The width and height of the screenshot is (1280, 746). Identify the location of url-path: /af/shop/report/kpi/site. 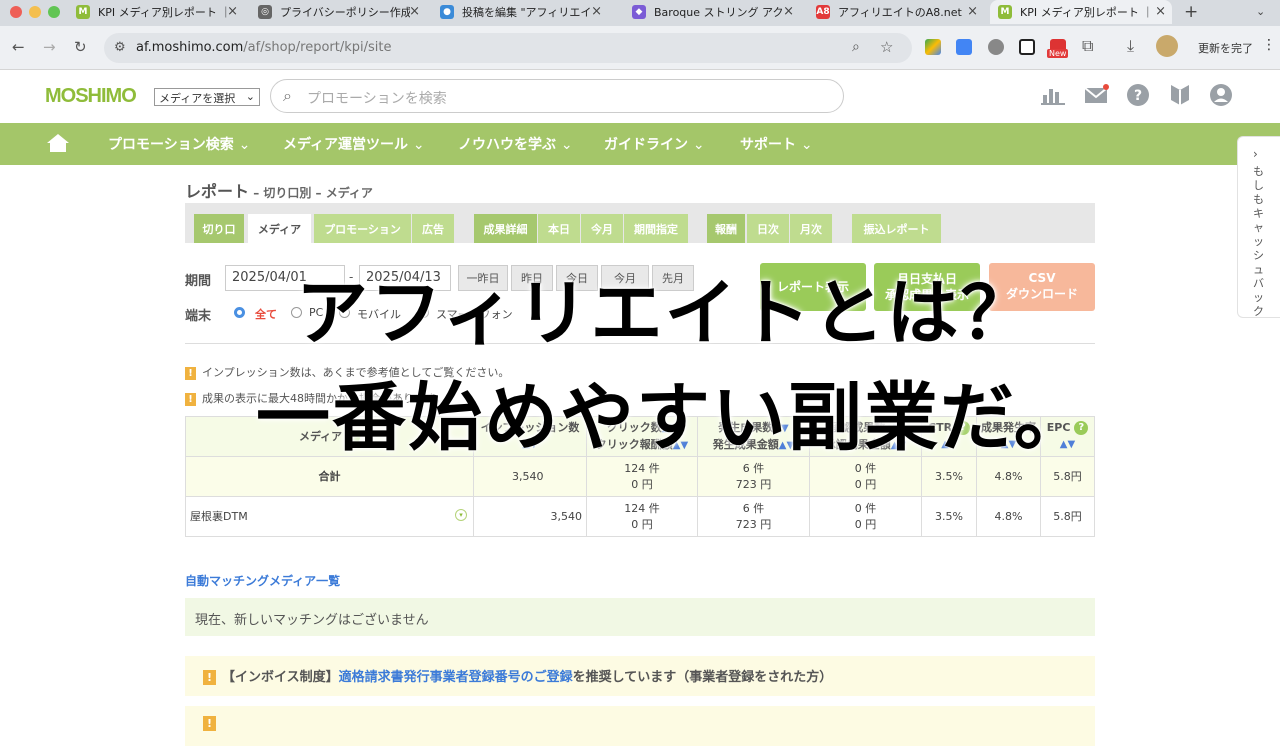
(317, 47).